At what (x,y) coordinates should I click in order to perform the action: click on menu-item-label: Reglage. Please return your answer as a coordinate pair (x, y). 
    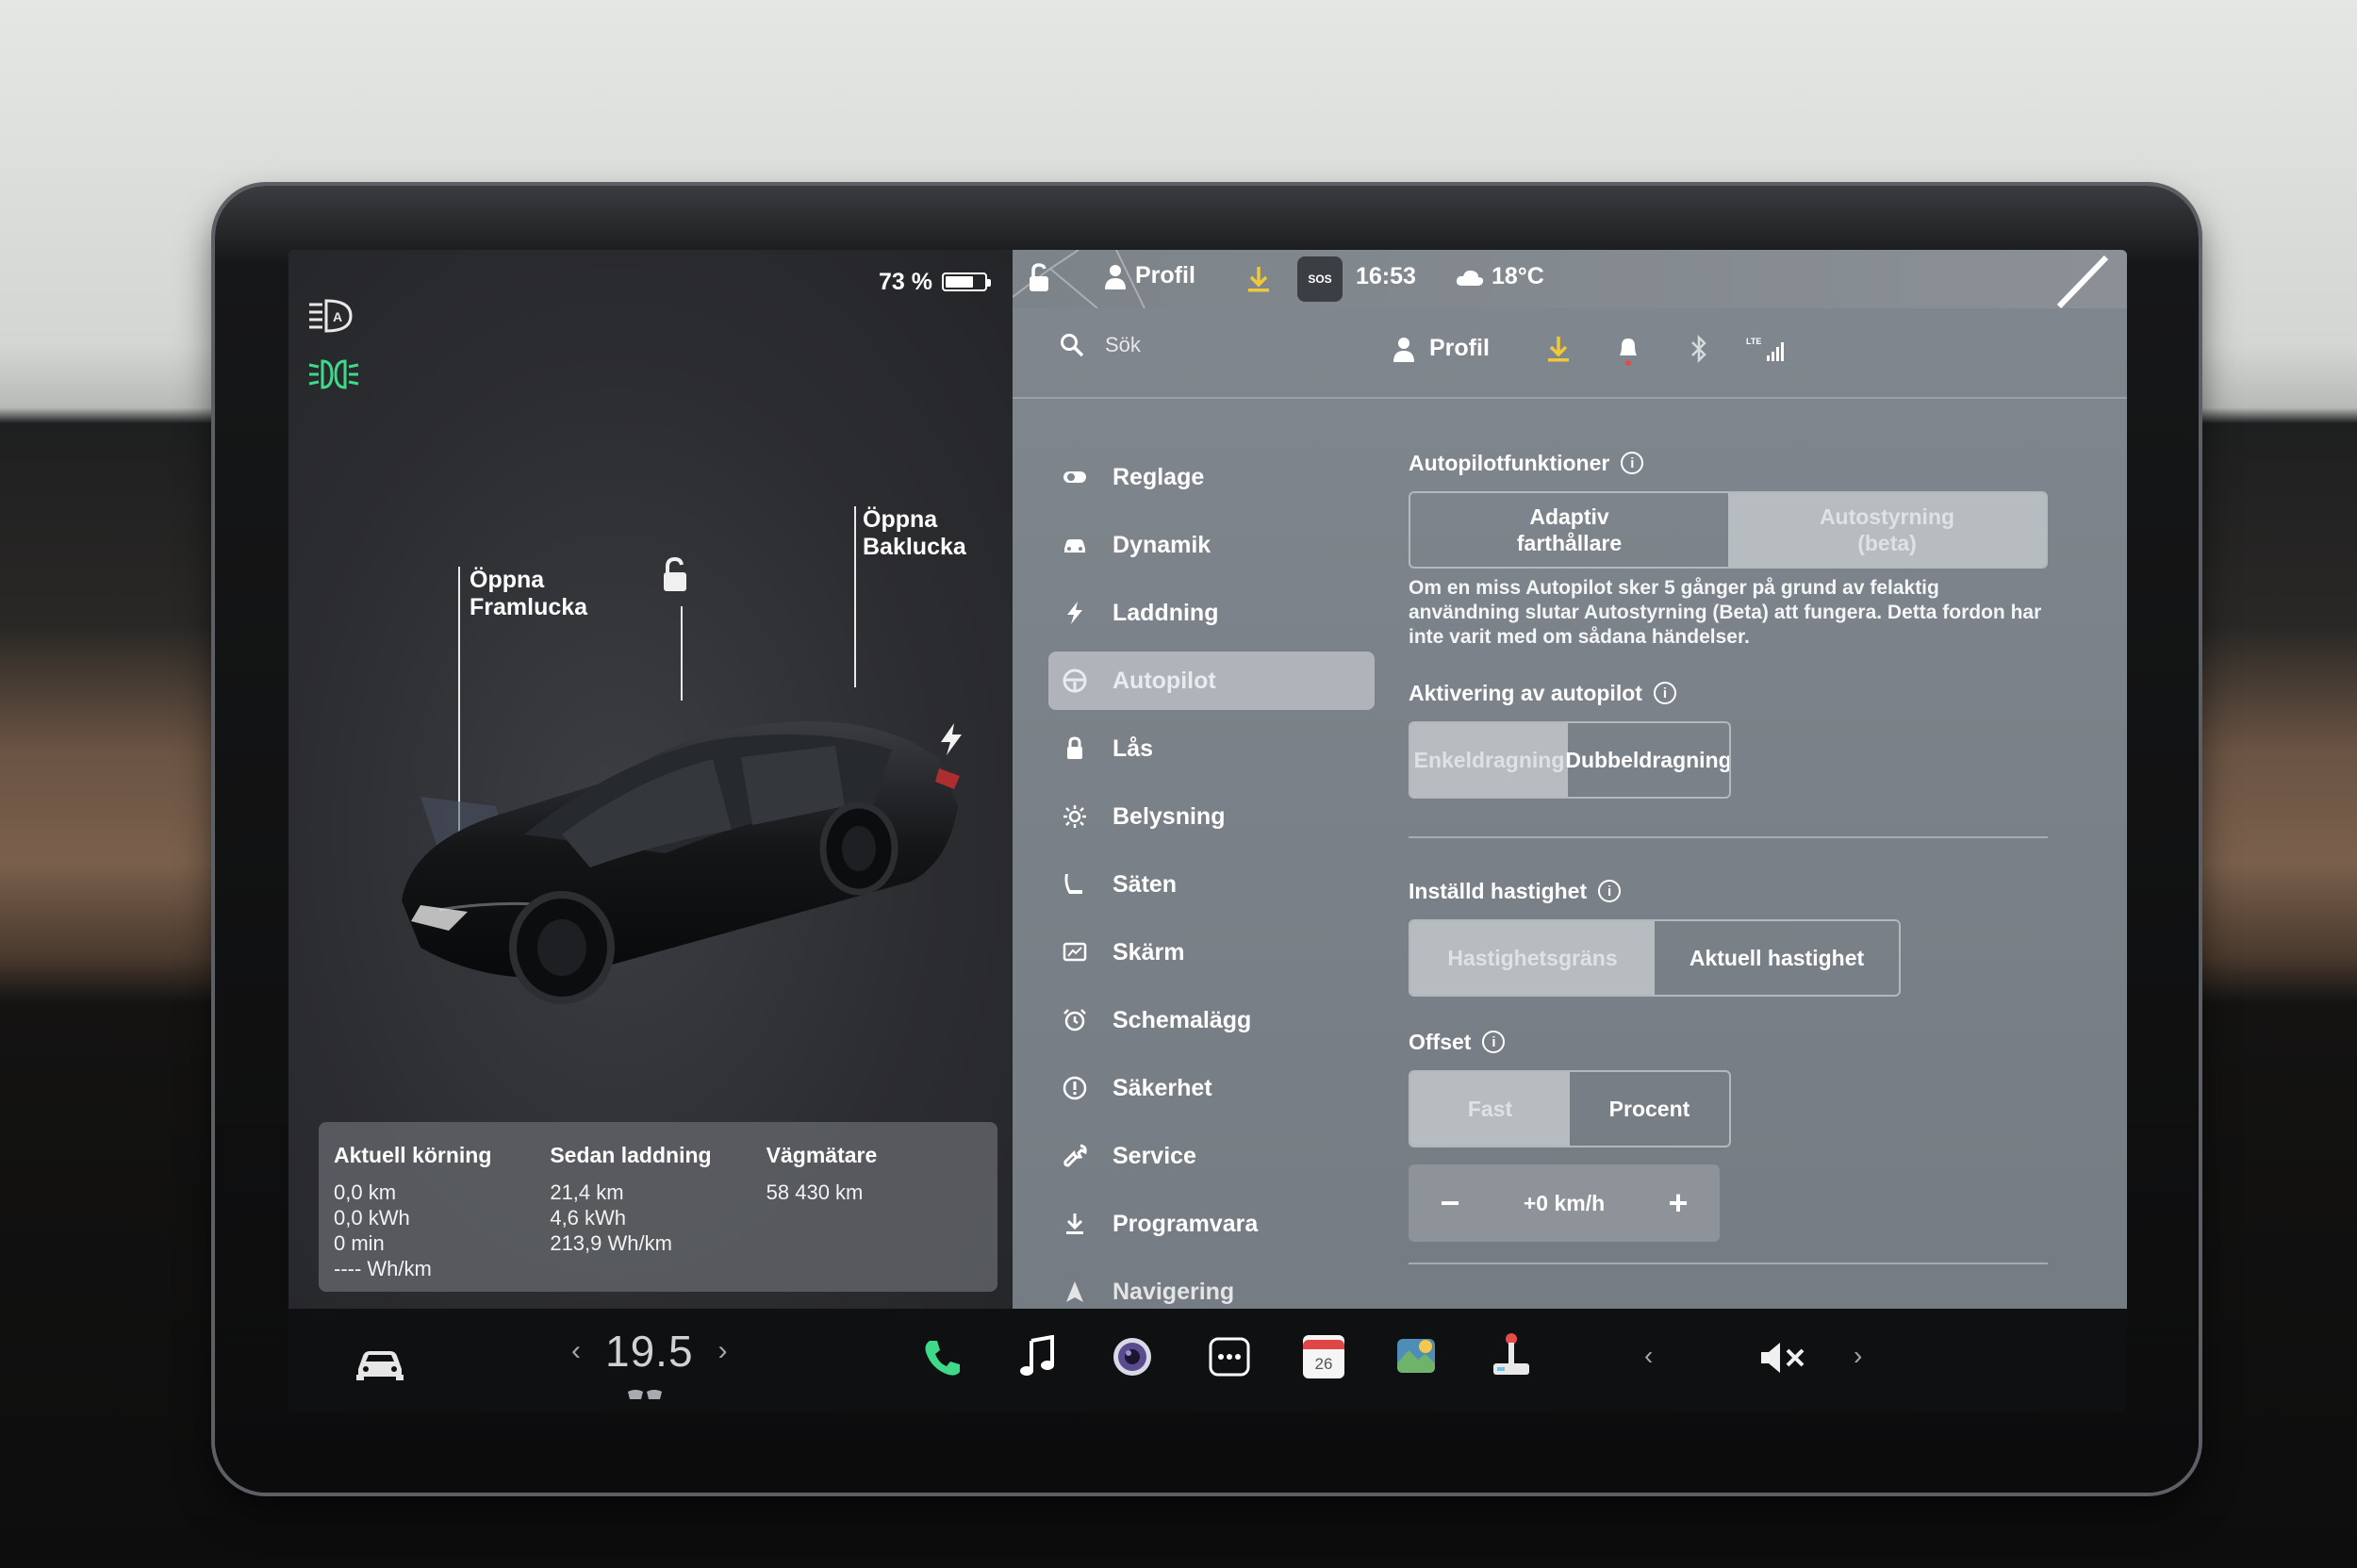
    Looking at the image, I should click on (1159, 476).